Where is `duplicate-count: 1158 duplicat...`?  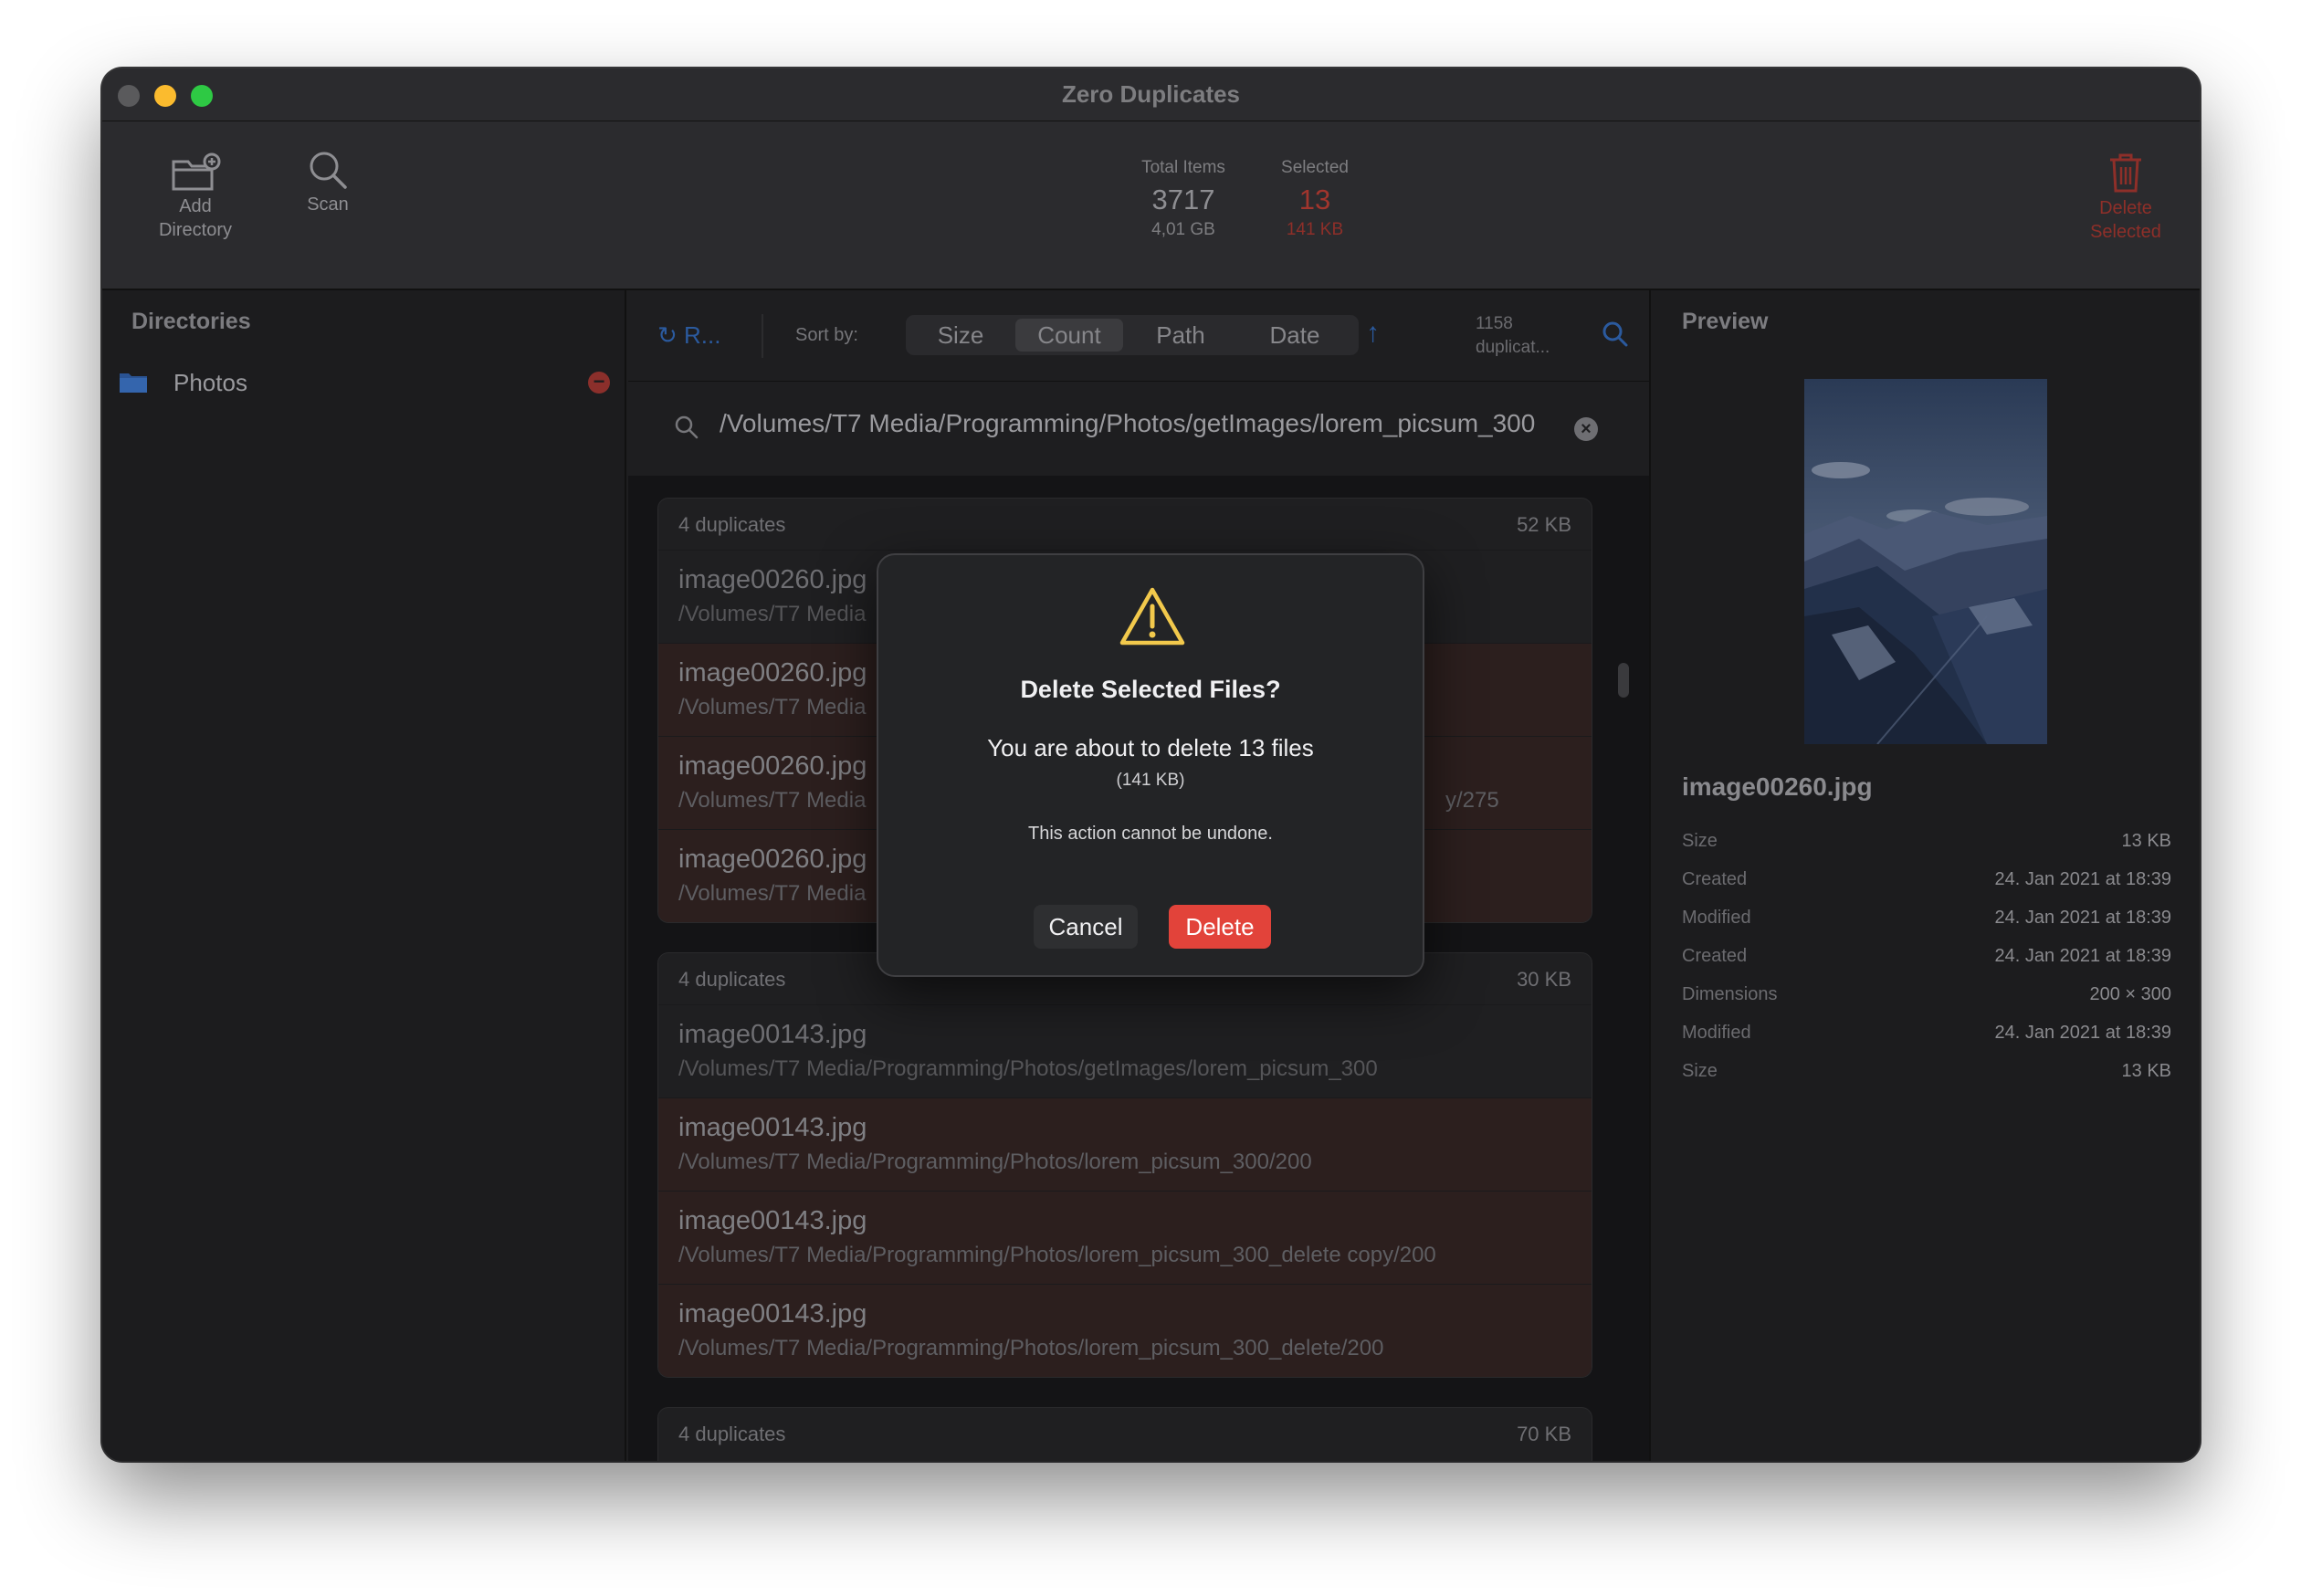 duplicate-count: 1158 duplicat... is located at coordinates (1513, 336).